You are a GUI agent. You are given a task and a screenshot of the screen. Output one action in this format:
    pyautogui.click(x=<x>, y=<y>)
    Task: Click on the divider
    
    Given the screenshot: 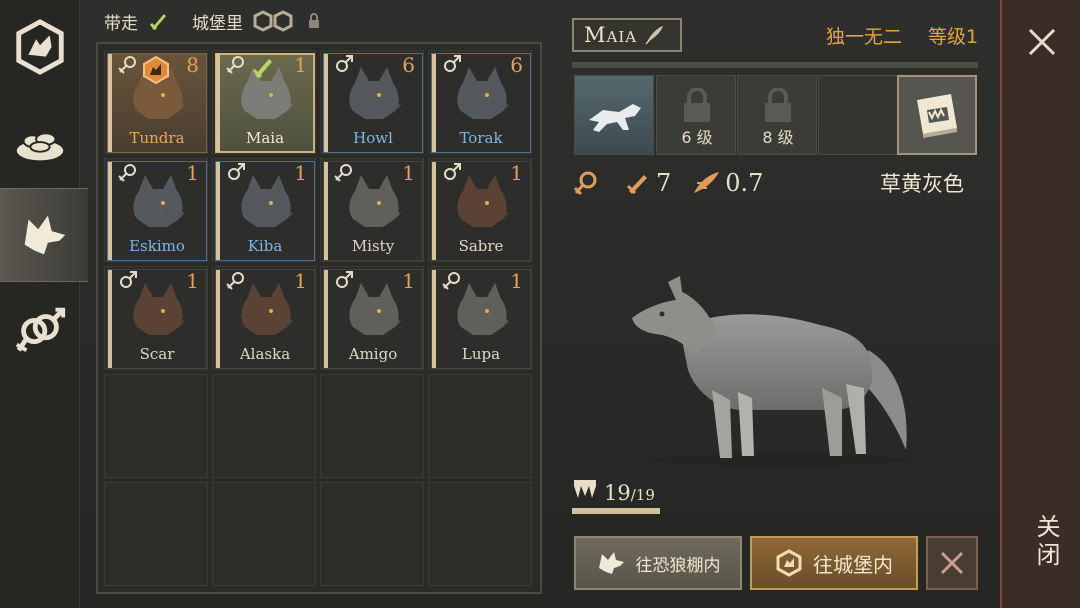 What is the action you would take?
    pyautogui.click(x=775, y=65)
    